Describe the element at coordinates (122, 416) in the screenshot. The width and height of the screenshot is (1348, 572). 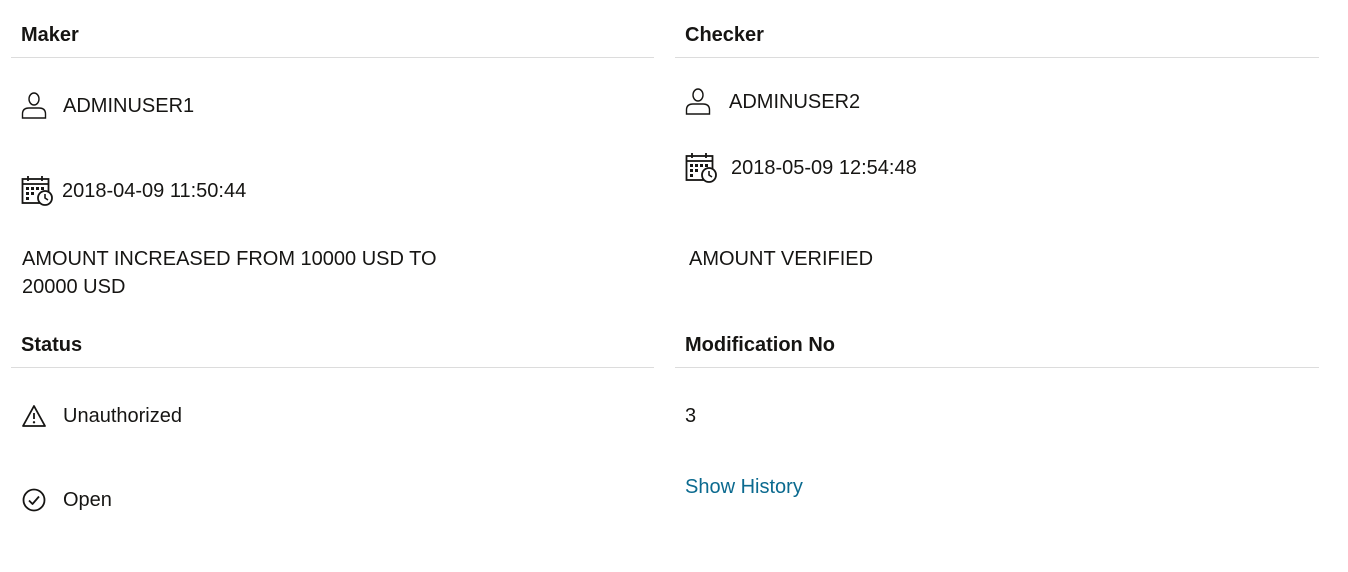
I see `authorization-status: Unauthorized` at that location.